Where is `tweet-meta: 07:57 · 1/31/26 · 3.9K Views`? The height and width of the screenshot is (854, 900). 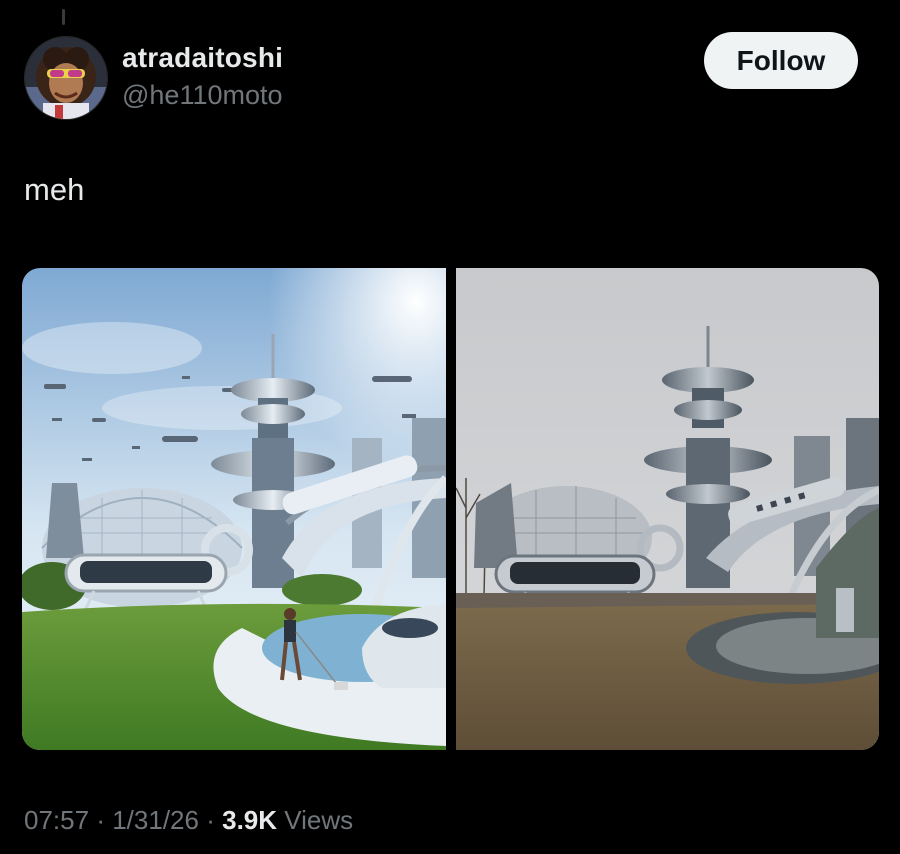
tweet-meta: 07:57 · 1/31/26 · 3.9K Views is located at coordinates (188, 820).